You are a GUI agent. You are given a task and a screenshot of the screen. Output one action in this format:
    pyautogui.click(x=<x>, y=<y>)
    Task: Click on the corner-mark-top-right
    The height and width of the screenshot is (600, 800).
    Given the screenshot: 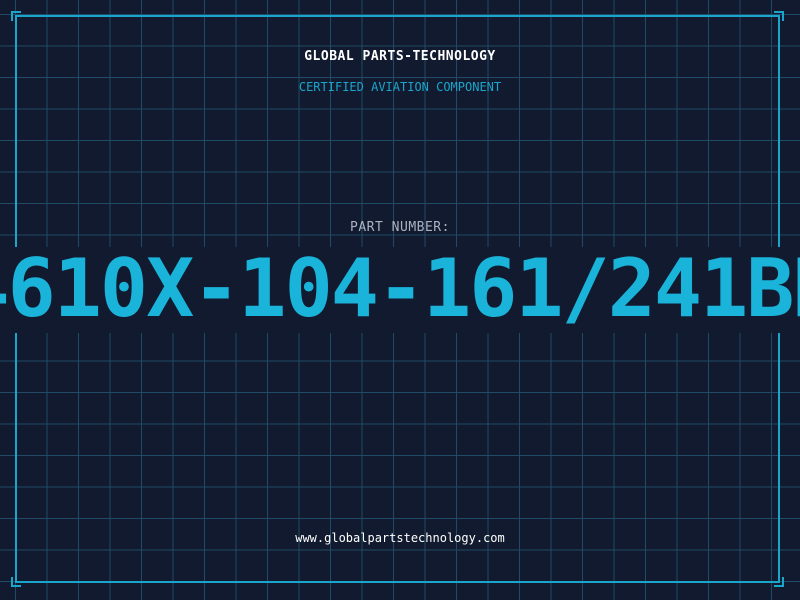 What is the action you would take?
    pyautogui.click(x=779, y=16)
    